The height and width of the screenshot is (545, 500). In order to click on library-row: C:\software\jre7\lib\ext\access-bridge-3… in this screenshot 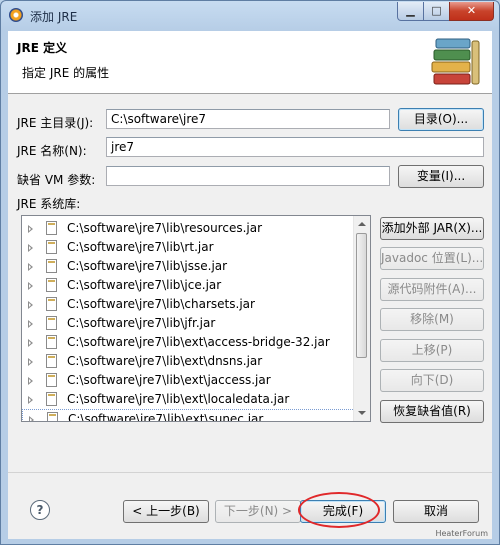, I will do `click(189, 342)`.